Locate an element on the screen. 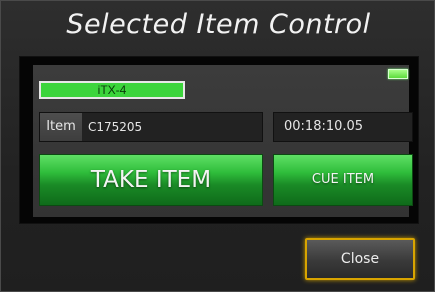 This screenshot has height=292, width=435. dialog-title: Selected Item Control is located at coordinates (218, 24).